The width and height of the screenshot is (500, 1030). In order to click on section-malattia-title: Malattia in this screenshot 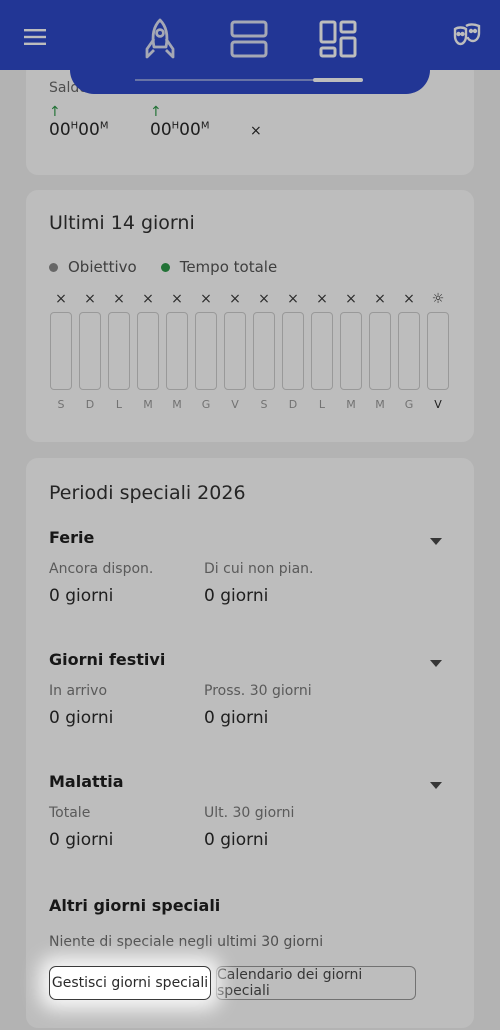, I will do `click(86, 781)`.